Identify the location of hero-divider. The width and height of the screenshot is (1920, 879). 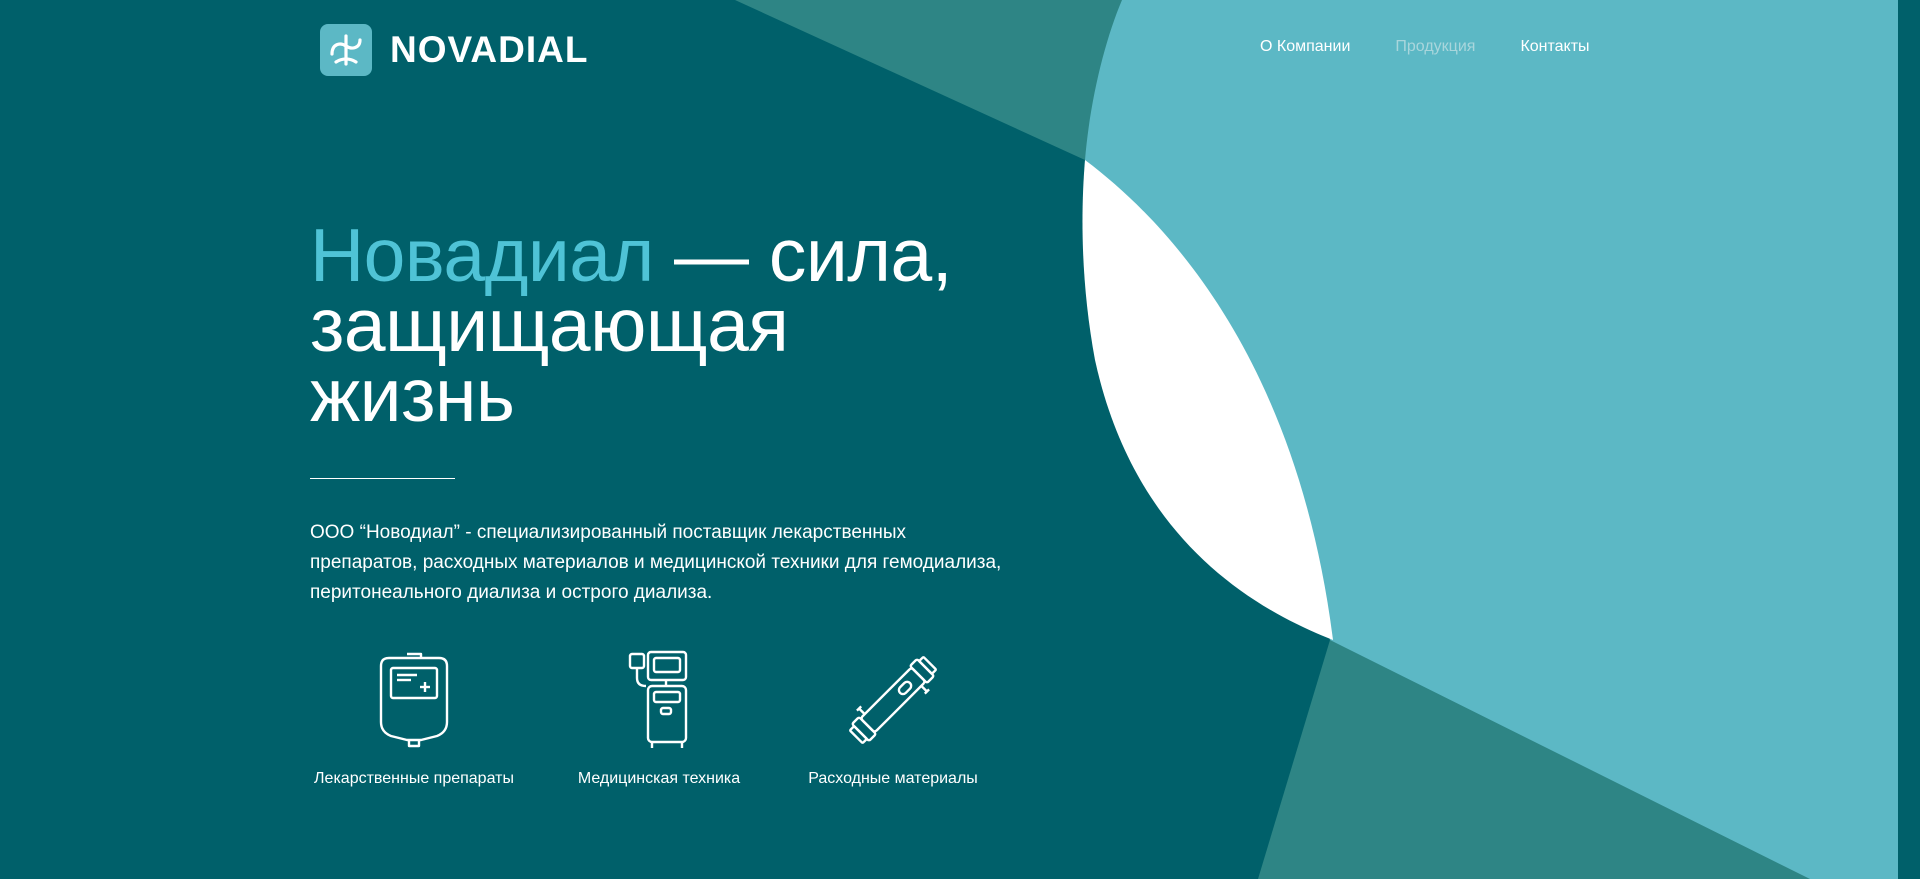
(382, 478).